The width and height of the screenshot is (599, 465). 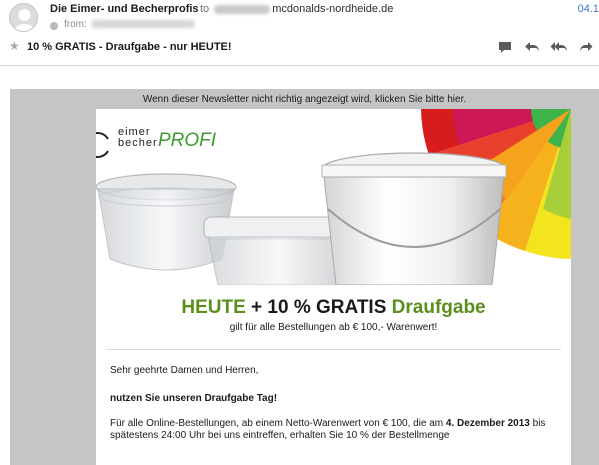 I want to click on sender-avatar, so click(x=23, y=17).